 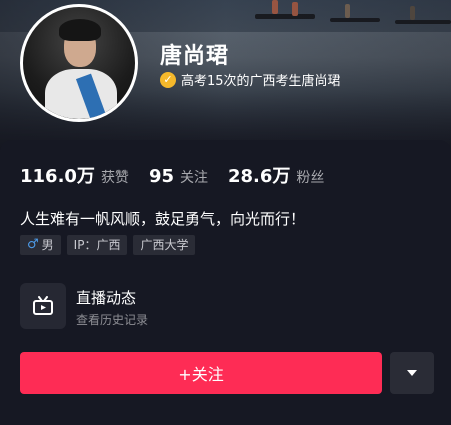 I want to click on live-subtitle: 查看历史记录, so click(x=112, y=320).